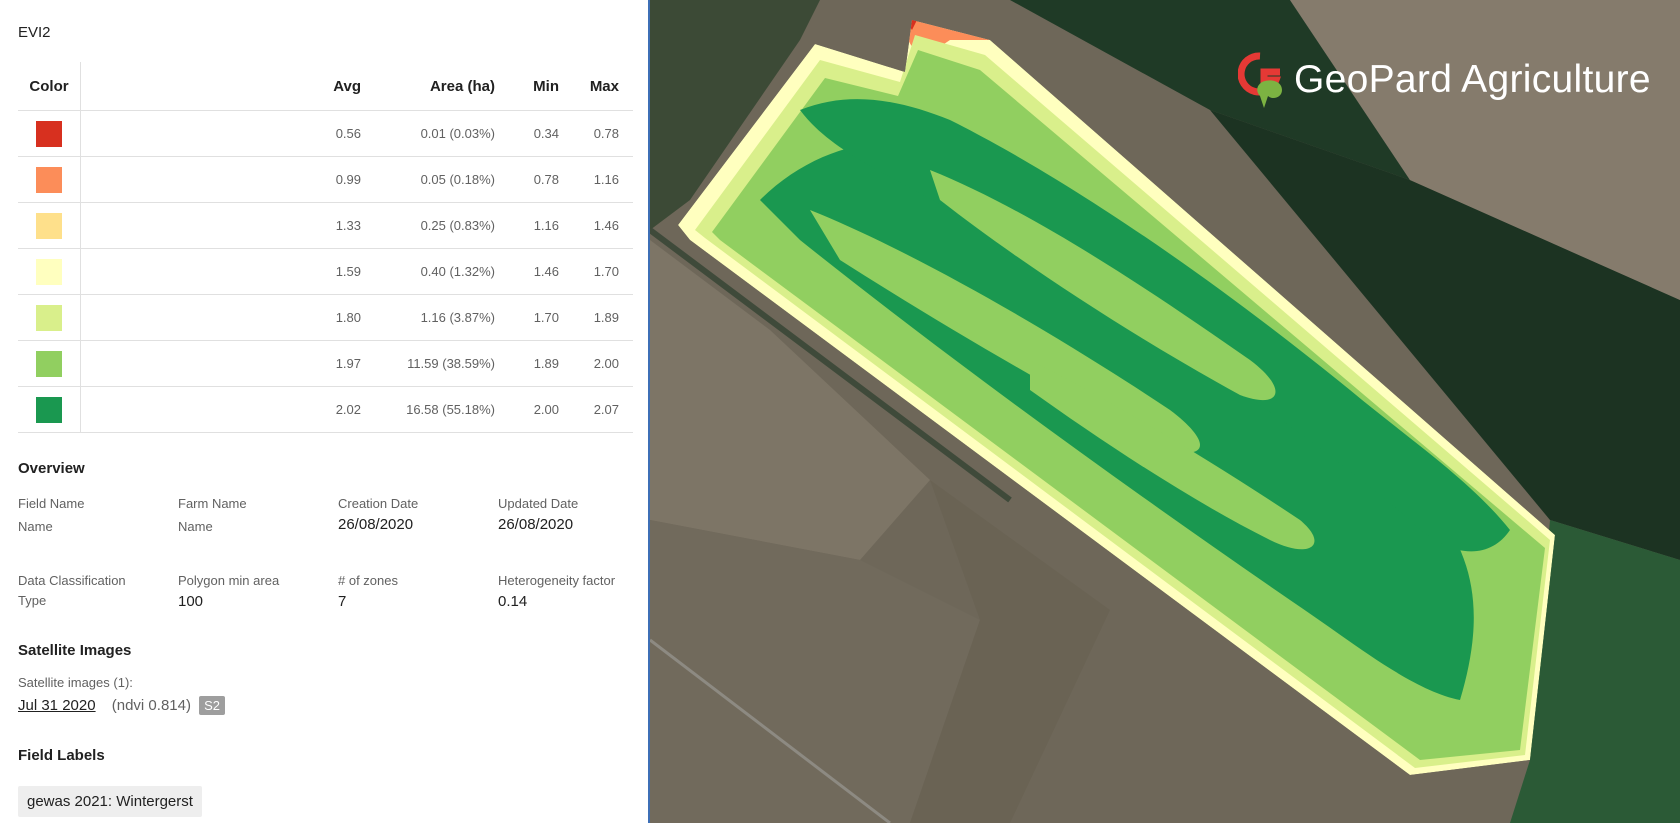  I want to click on zone-area: 0.01 (0.03%), so click(442, 133).